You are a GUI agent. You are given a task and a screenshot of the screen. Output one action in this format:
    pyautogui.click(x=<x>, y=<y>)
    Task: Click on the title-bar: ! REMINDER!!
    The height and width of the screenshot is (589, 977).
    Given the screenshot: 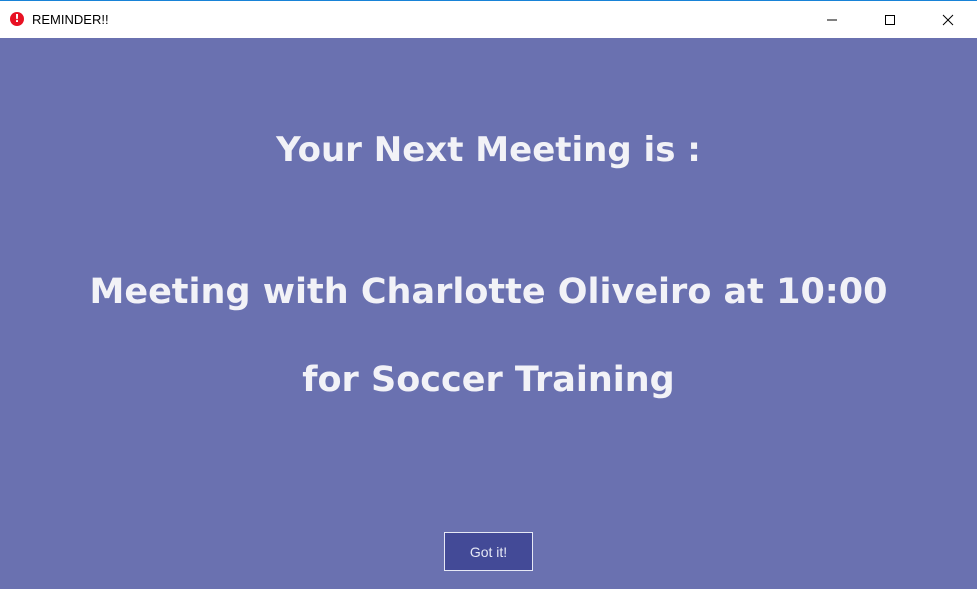 What is the action you would take?
    pyautogui.click(x=488, y=19)
    